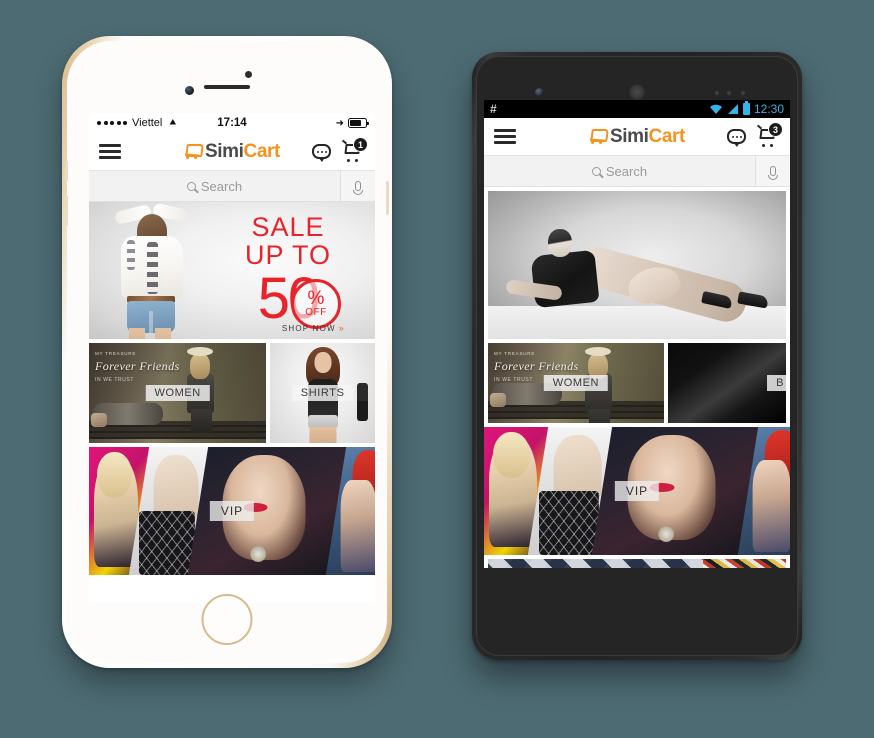  Describe the element at coordinates (772, 145) in the screenshot. I see `cart-wheel-right` at that location.